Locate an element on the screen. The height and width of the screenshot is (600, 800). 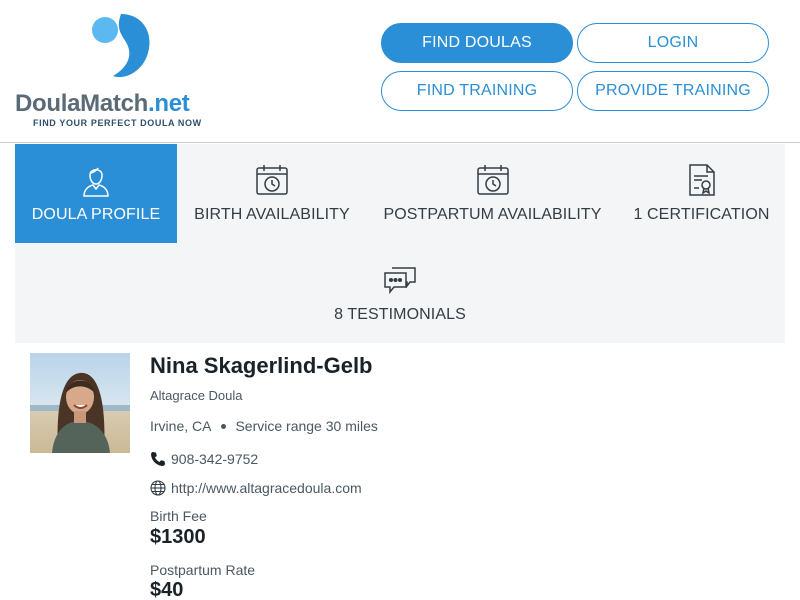
tab-testimonials: 8 TESTIMONIALS is located at coordinates (400, 293).